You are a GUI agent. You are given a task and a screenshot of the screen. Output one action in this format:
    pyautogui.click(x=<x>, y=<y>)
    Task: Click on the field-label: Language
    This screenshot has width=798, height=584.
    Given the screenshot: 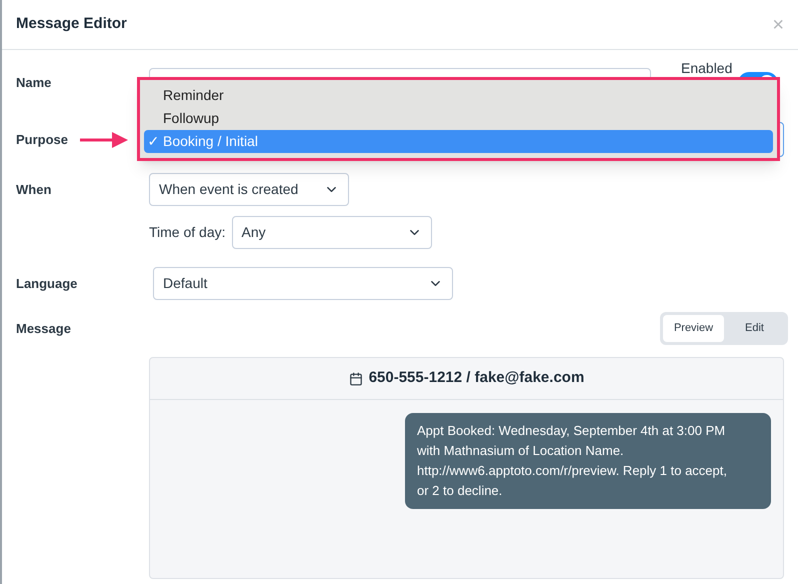 What is the action you would take?
    pyautogui.click(x=47, y=283)
    